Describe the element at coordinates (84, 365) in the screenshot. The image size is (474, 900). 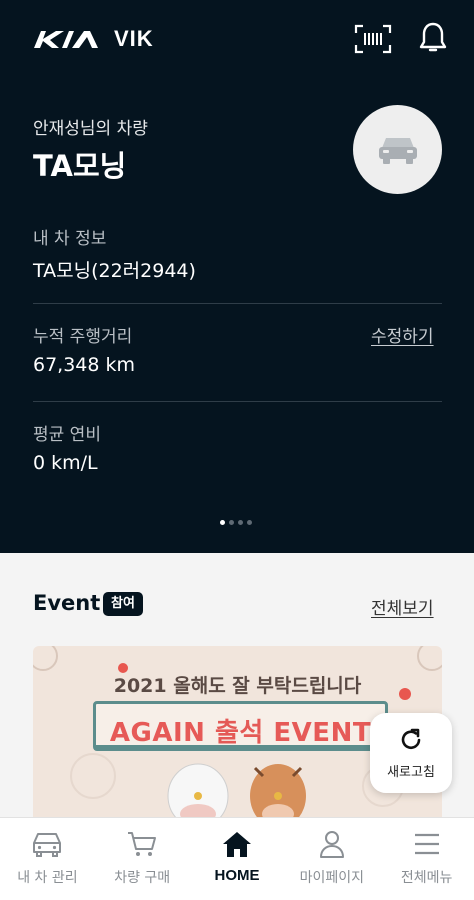
I see `mileage-value: 67,348 km` at that location.